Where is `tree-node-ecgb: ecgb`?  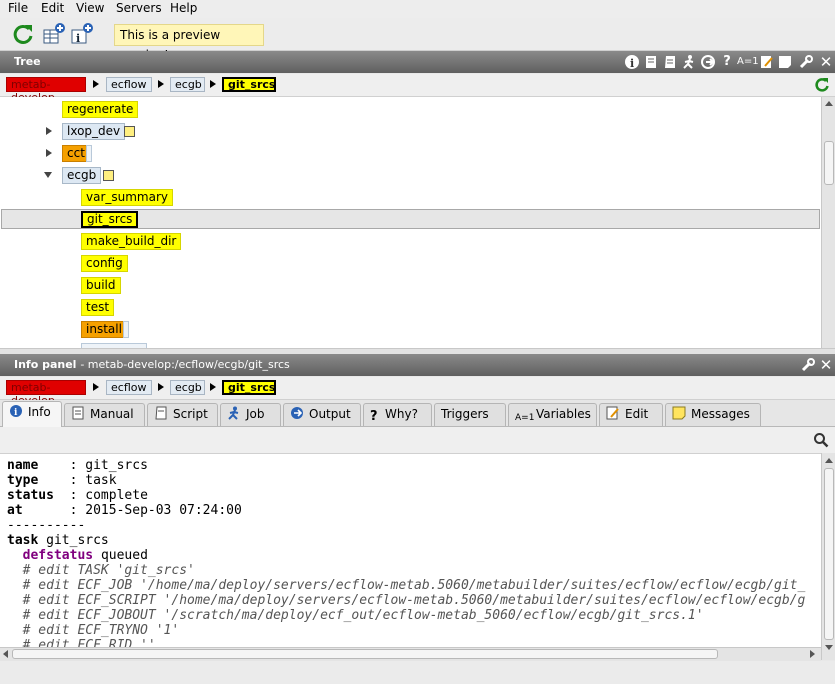
tree-node-ecgb: ecgb is located at coordinates (82, 175).